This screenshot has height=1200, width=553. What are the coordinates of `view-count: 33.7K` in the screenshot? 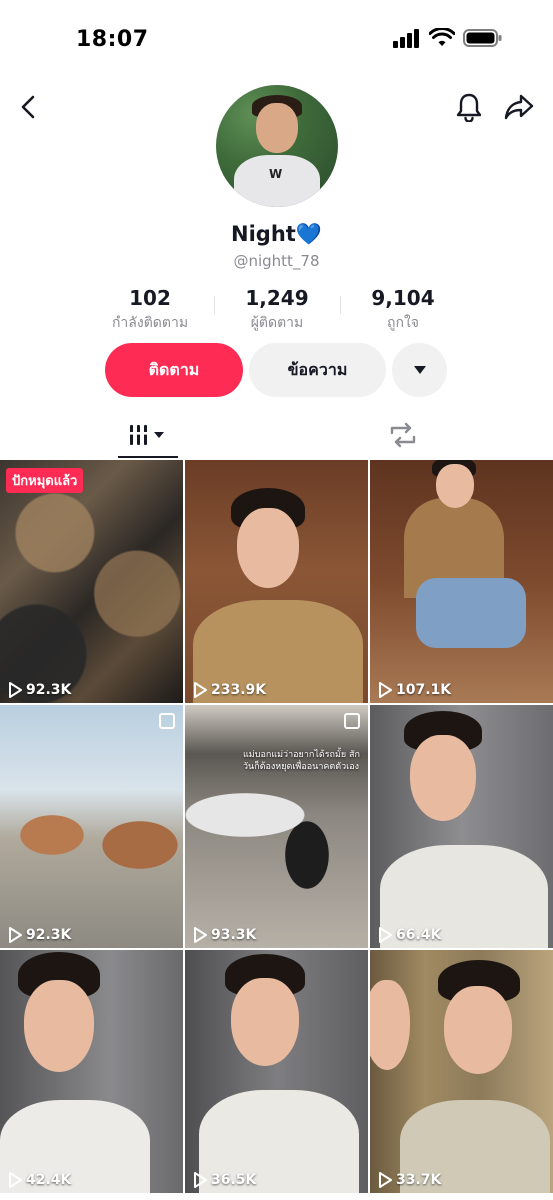 It's located at (409, 1180).